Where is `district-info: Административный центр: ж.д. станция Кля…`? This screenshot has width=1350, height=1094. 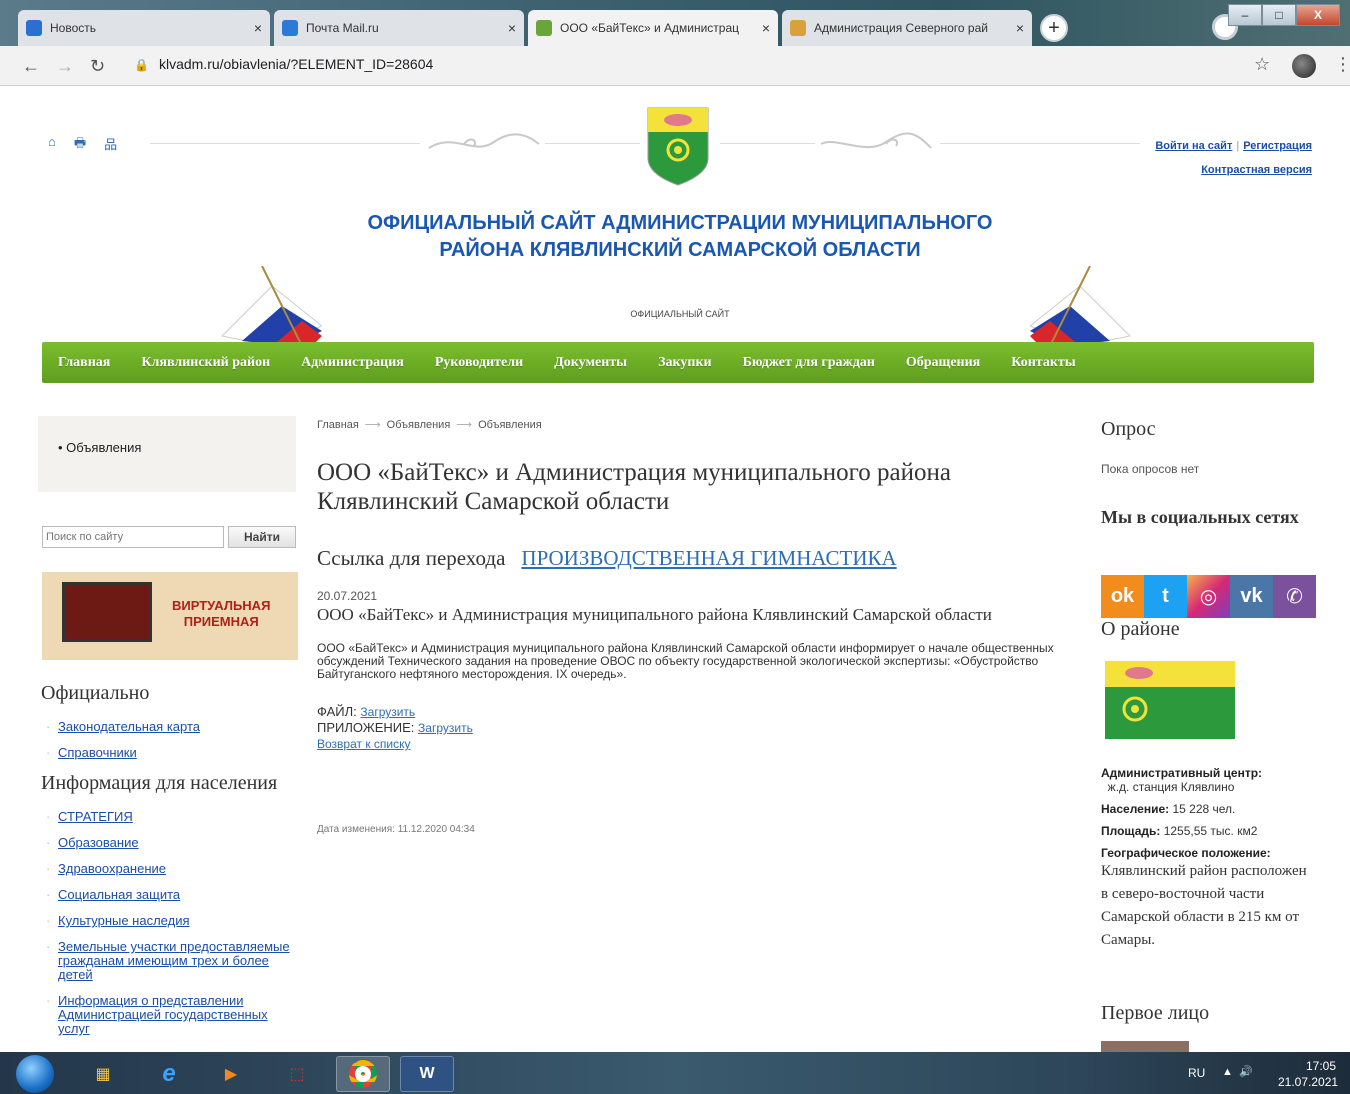
district-info: Административный центр: ж.д. станция Кля… is located at coordinates (1208, 859).